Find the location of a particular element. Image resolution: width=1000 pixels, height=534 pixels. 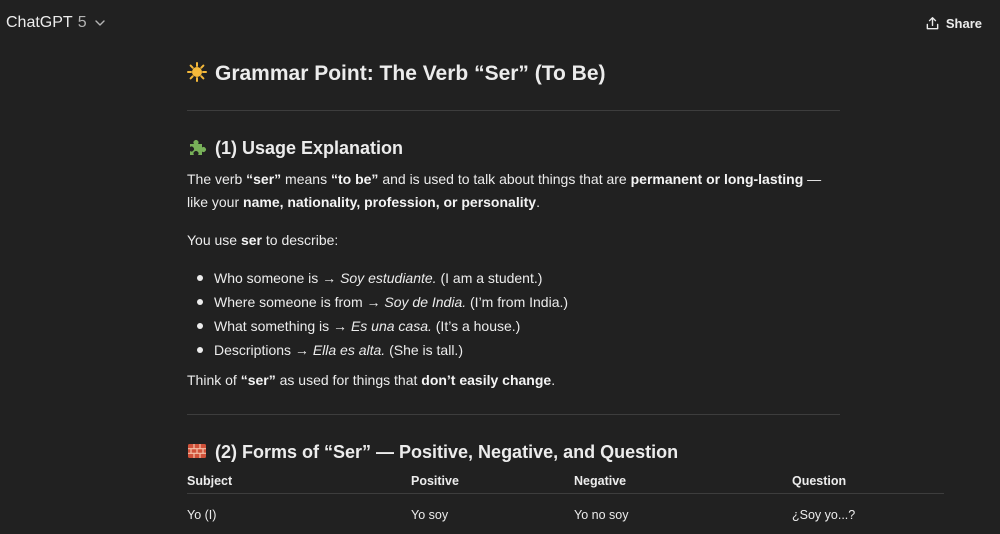

table-header-cell: Positive is located at coordinates (435, 481).